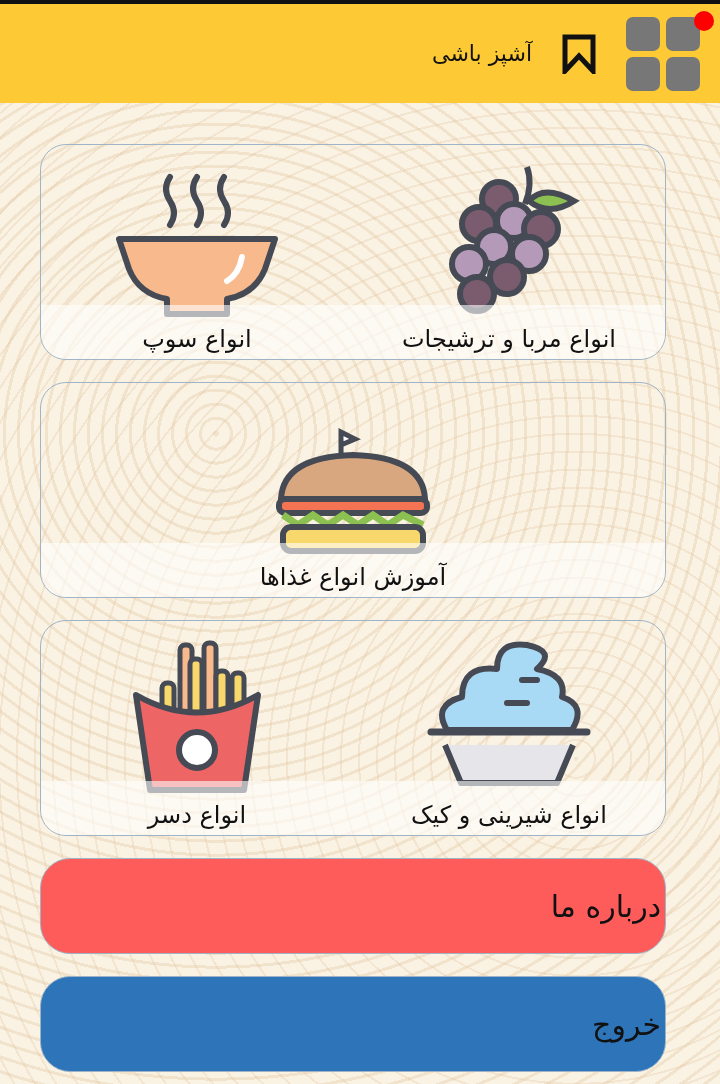 Image resolution: width=720 pixels, height=1084 pixels. I want to click on category-tile: انواع سوپ, so click(197, 252).